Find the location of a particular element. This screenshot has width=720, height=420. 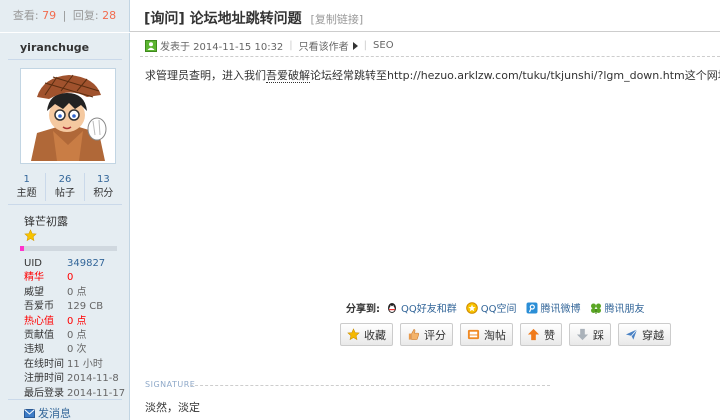

thumb-icon is located at coordinates (414, 334).